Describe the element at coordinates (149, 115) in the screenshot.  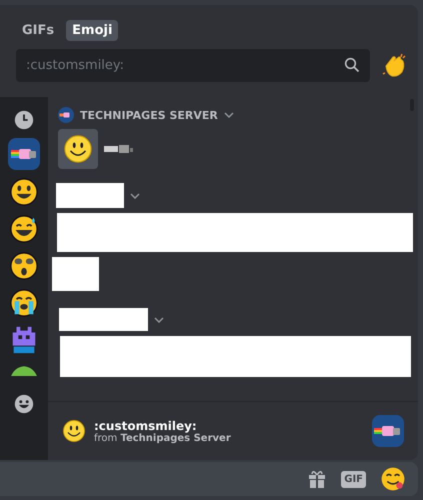
I see `section-title: TECHNIPAGES SERVER` at that location.